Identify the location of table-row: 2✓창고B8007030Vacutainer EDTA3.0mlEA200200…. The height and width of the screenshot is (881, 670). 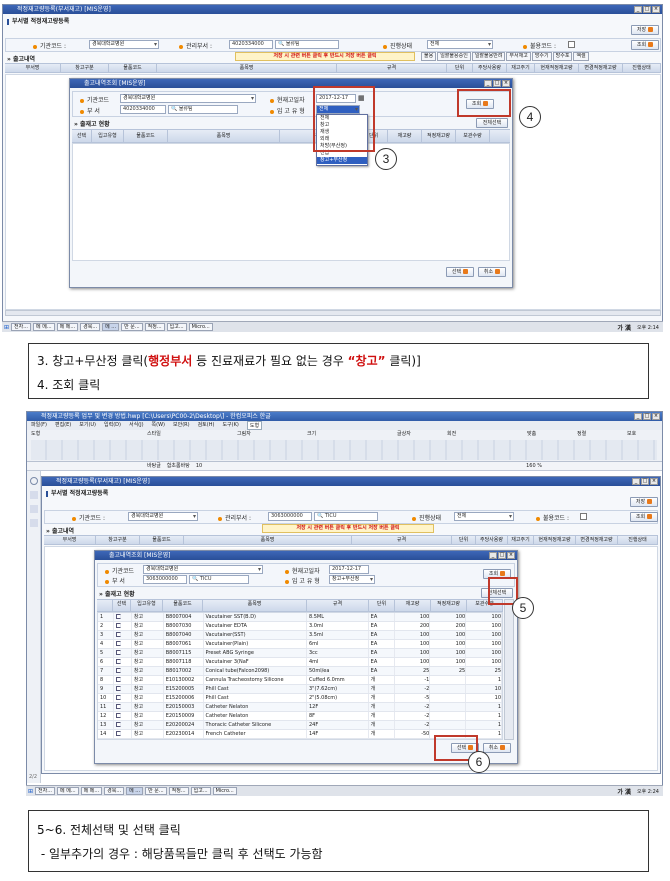
(300, 626).